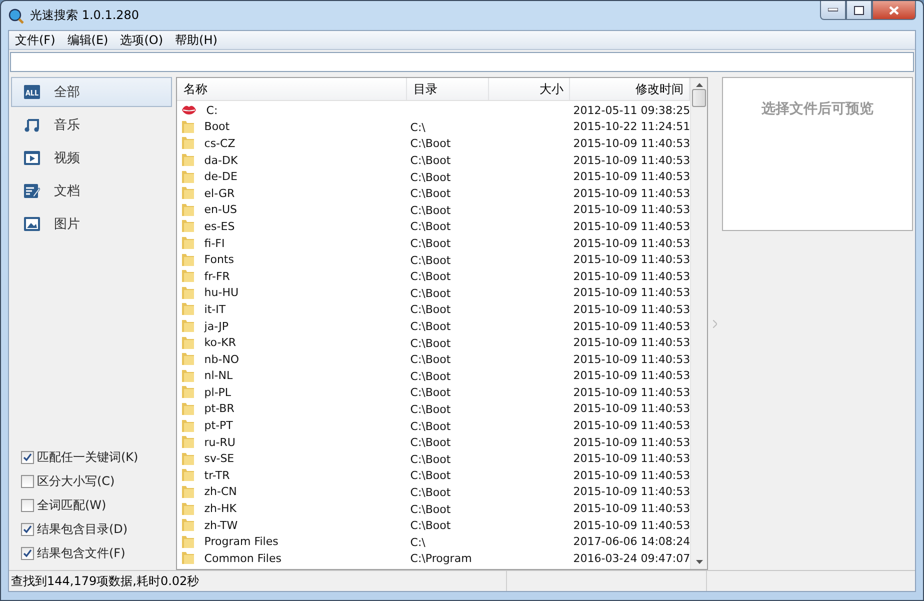 The image size is (924, 601). What do you see at coordinates (292, 89) in the screenshot?
I see `column-header: 名称` at bounding box center [292, 89].